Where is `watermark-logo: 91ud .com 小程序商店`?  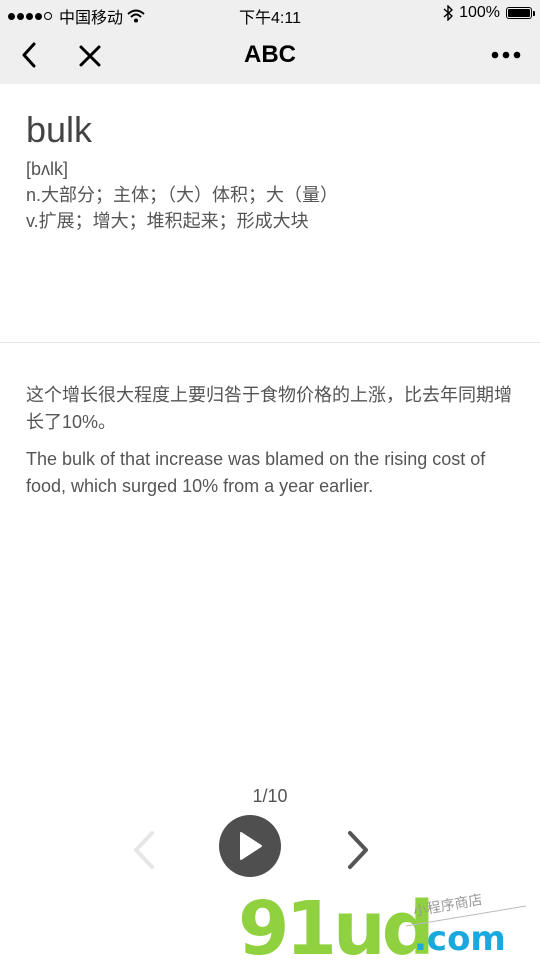 watermark-logo: 91ud .com 小程序商店 is located at coordinates (382, 923).